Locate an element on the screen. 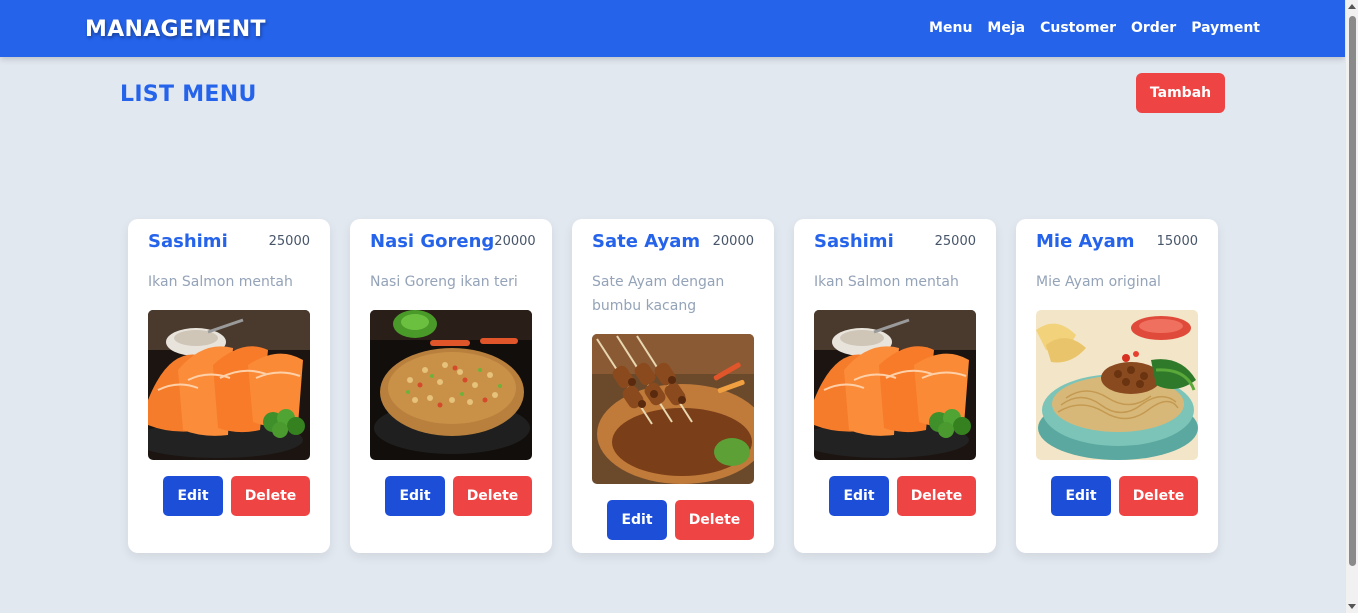 This screenshot has width=1358, height=613. fried-rice-image is located at coordinates (451, 385).